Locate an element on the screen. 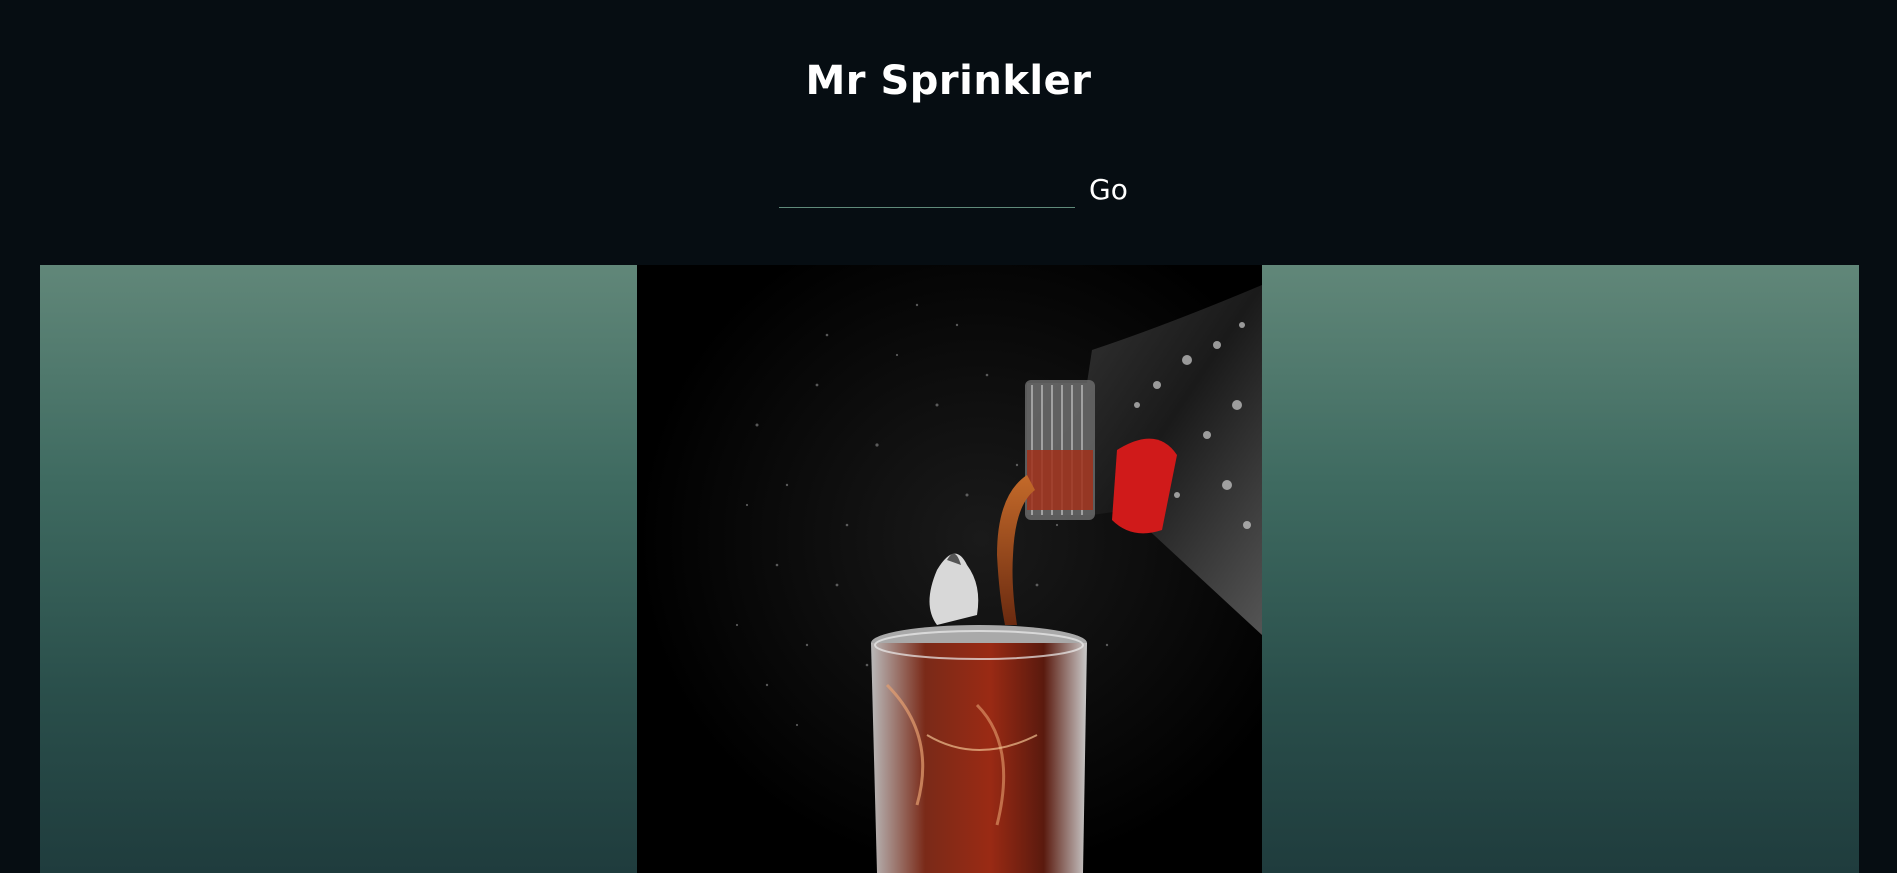 This screenshot has width=1897, height=873. go-button: Go is located at coordinates (1108, 192).